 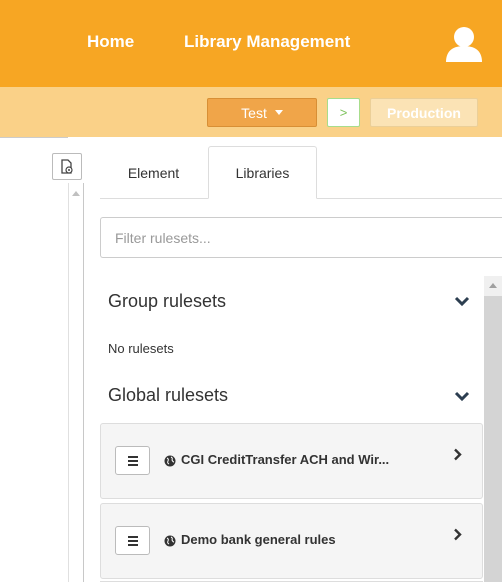 What do you see at coordinates (76, 382) in the screenshot?
I see `left-scrollbar` at bounding box center [76, 382].